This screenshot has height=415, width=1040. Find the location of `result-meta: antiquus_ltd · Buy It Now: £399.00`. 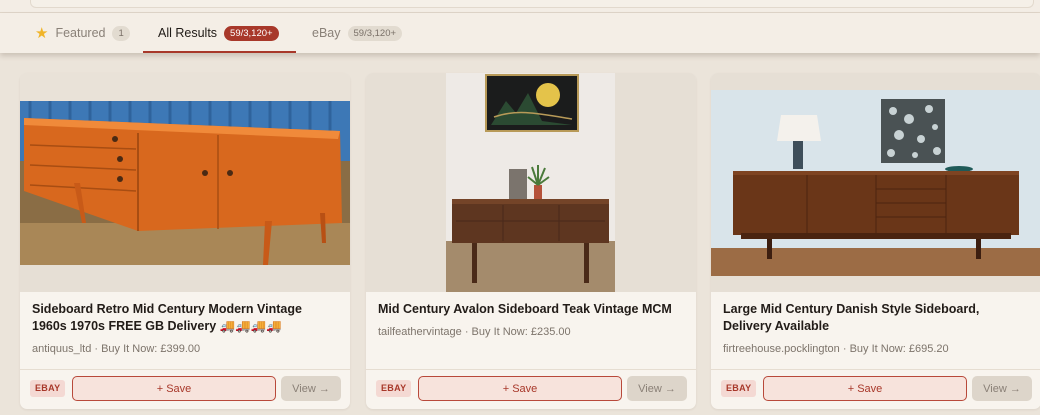

result-meta: antiquus_ltd · Buy It Now: £399.00 is located at coordinates (116, 349).